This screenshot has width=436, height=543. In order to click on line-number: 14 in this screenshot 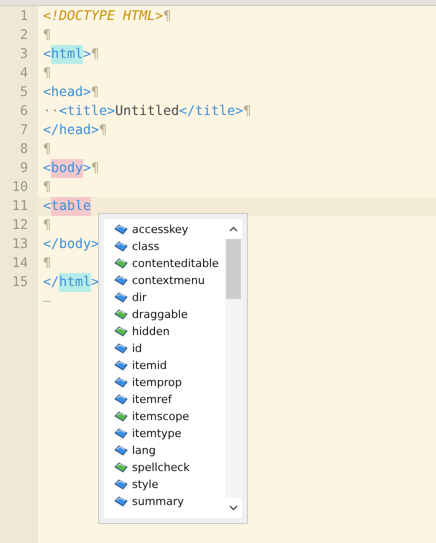, I will do `click(19, 264)`.